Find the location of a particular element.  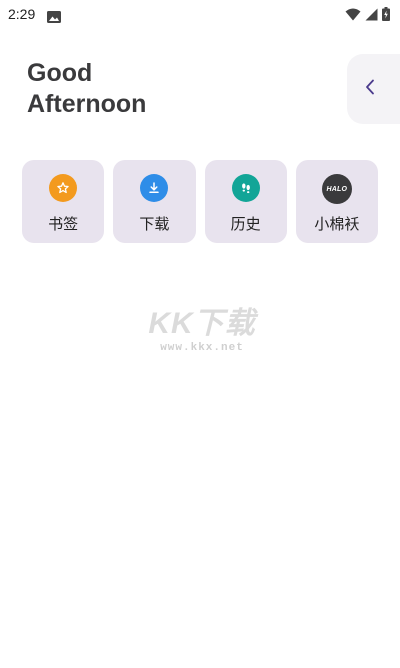

watermark-url: www.kkx.net is located at coordinates (202, 348).